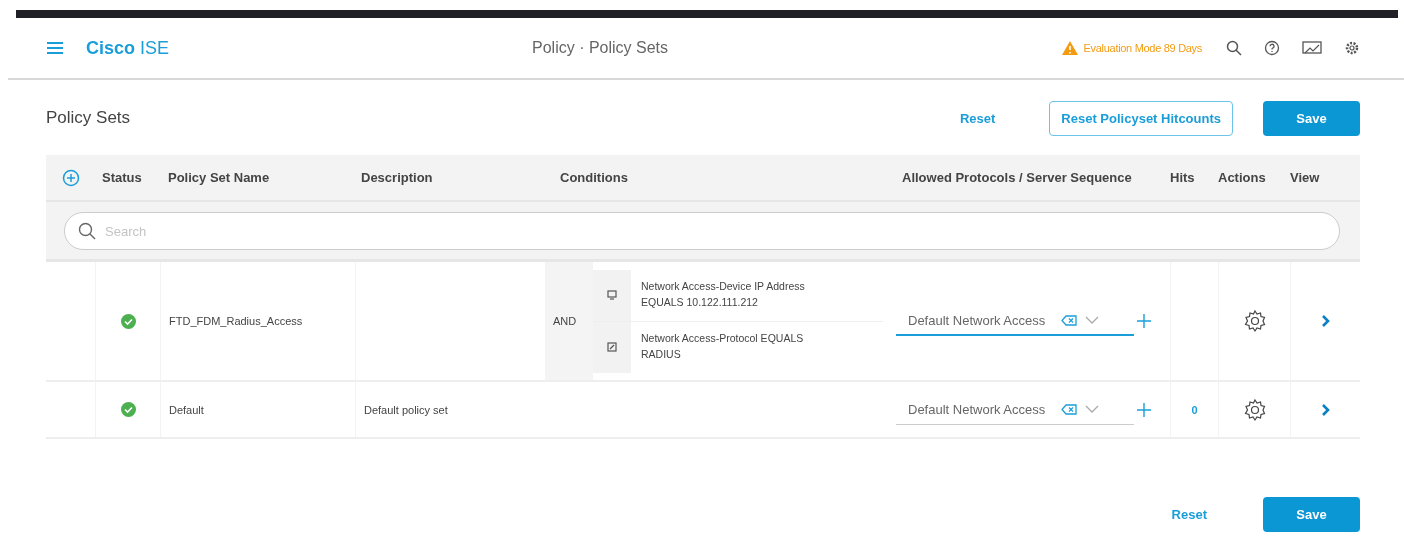  Describe the element at coordinates (1141, 118) in the screenshot. I see `reset-hitcounts-button: Reset Policyset Hitcounts` at that location.